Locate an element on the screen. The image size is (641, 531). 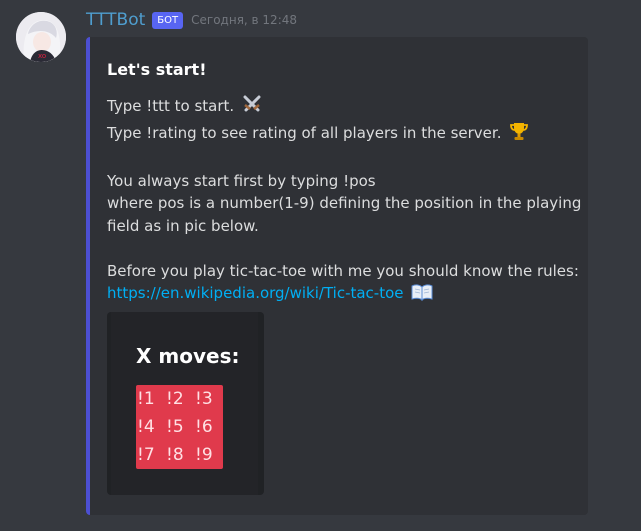
svg-text: xo is located at coordinates (42, 56).